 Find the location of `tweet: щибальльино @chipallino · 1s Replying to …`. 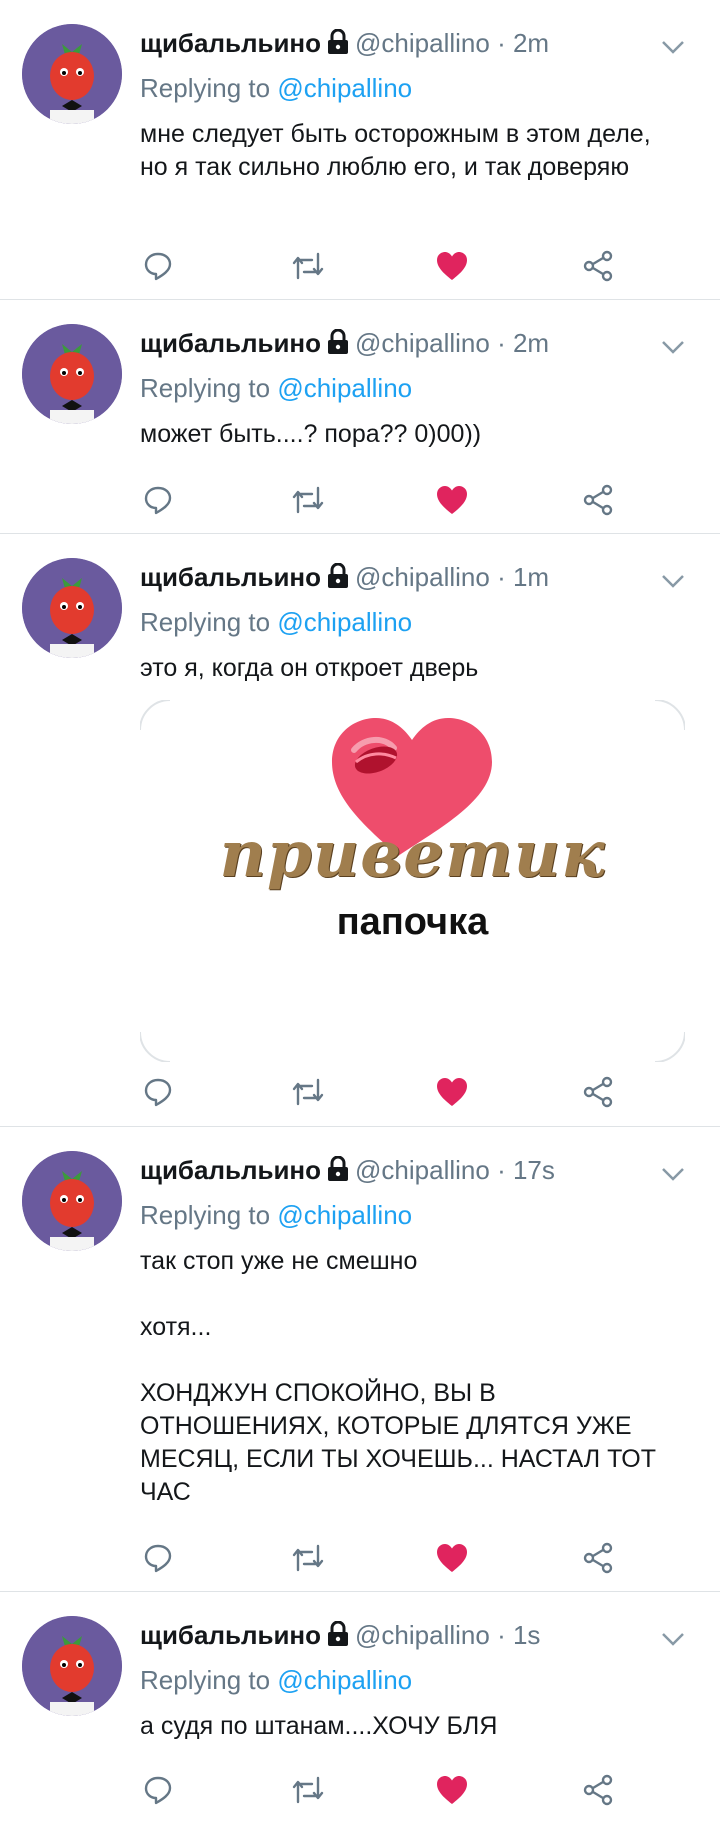

tweet: щибальльино @chipallino · 1s Replying to … is located at coordinates (360, 1708).